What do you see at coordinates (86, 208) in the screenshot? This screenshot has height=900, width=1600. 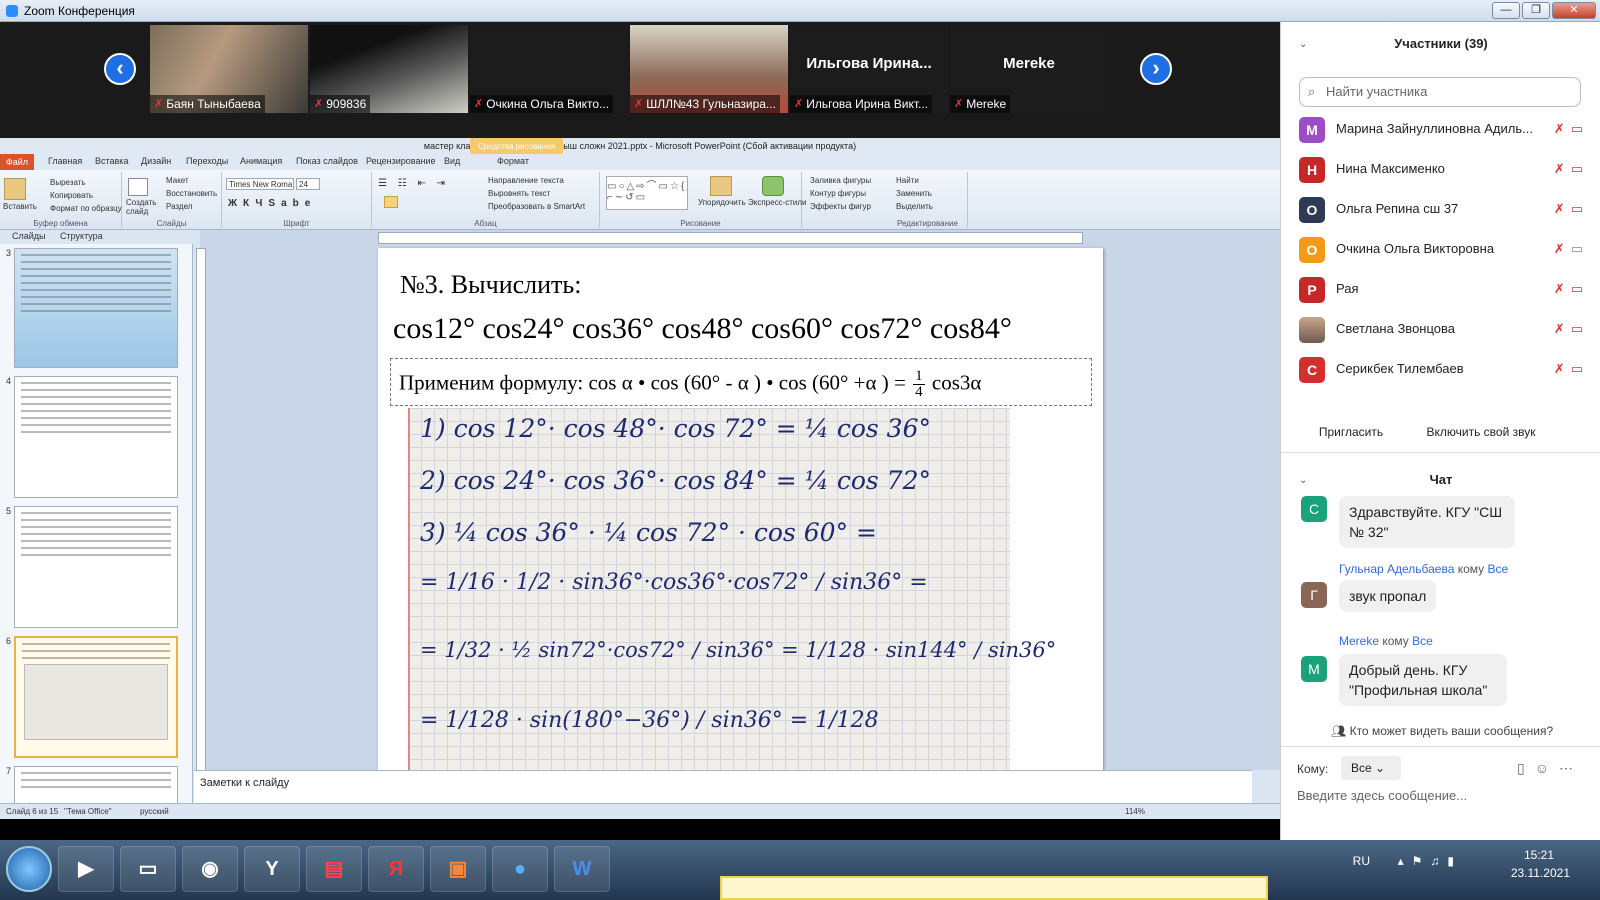 I see `format-painter-button: Формат по образцу` at bounding box center [86, 208].